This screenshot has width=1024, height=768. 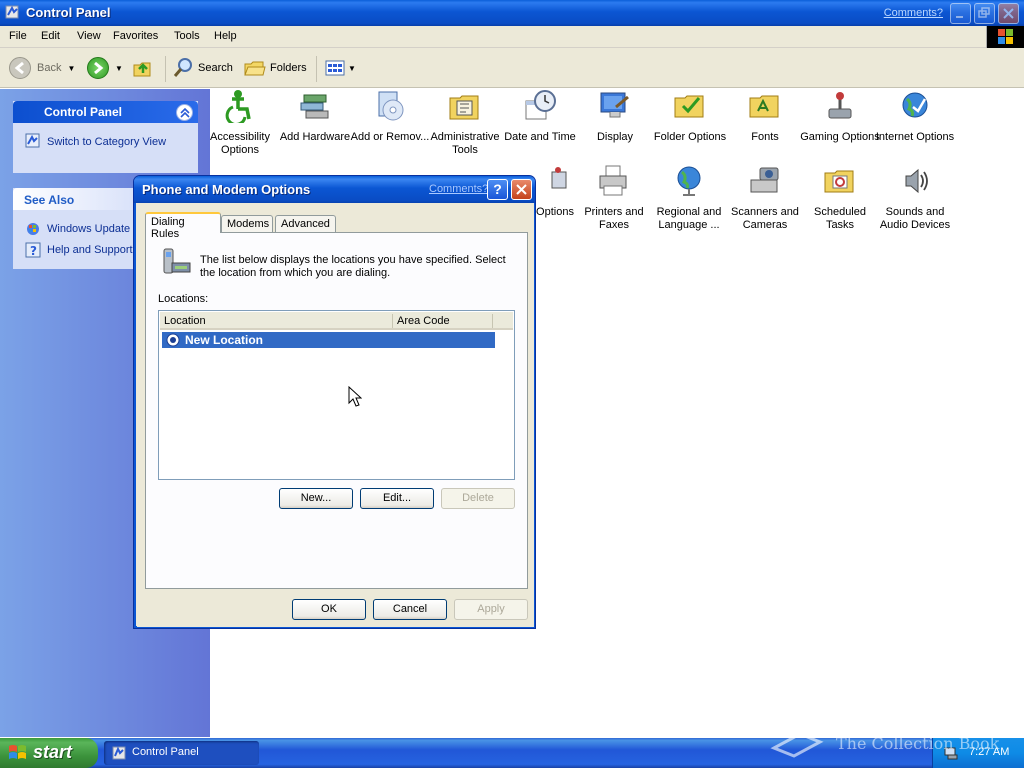 I want to click on tab-modems: Modems, so click(x=247, y=224).